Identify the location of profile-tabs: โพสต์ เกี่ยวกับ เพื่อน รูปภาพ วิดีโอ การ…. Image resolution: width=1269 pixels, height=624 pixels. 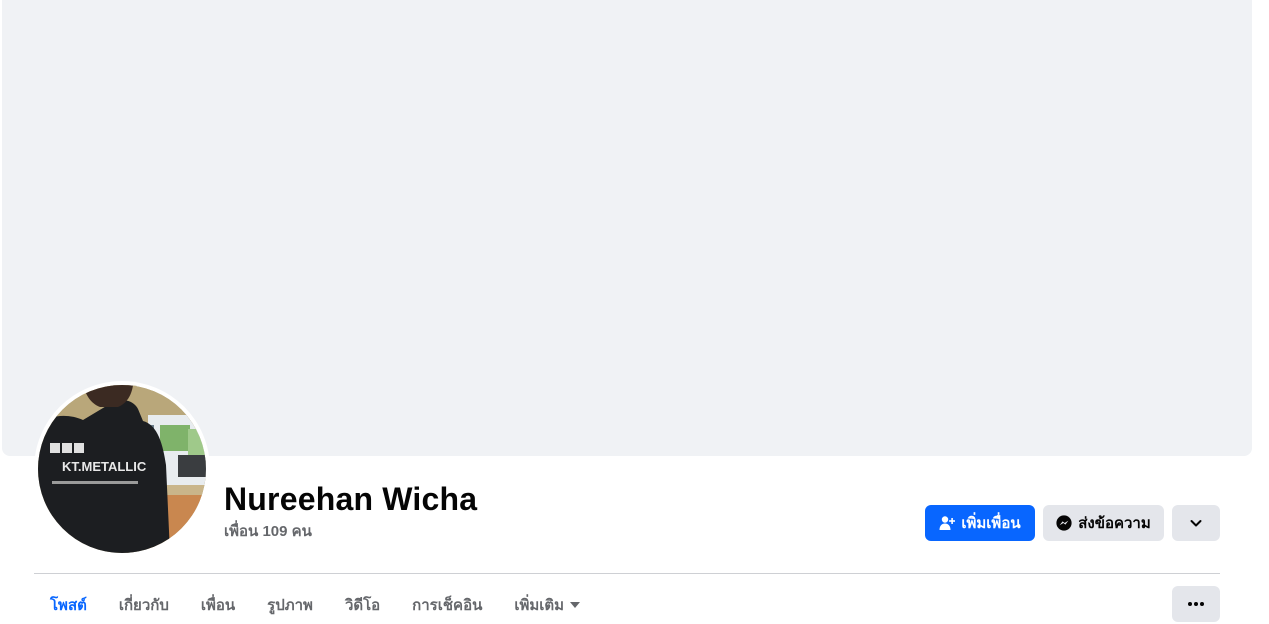
(315, 605).